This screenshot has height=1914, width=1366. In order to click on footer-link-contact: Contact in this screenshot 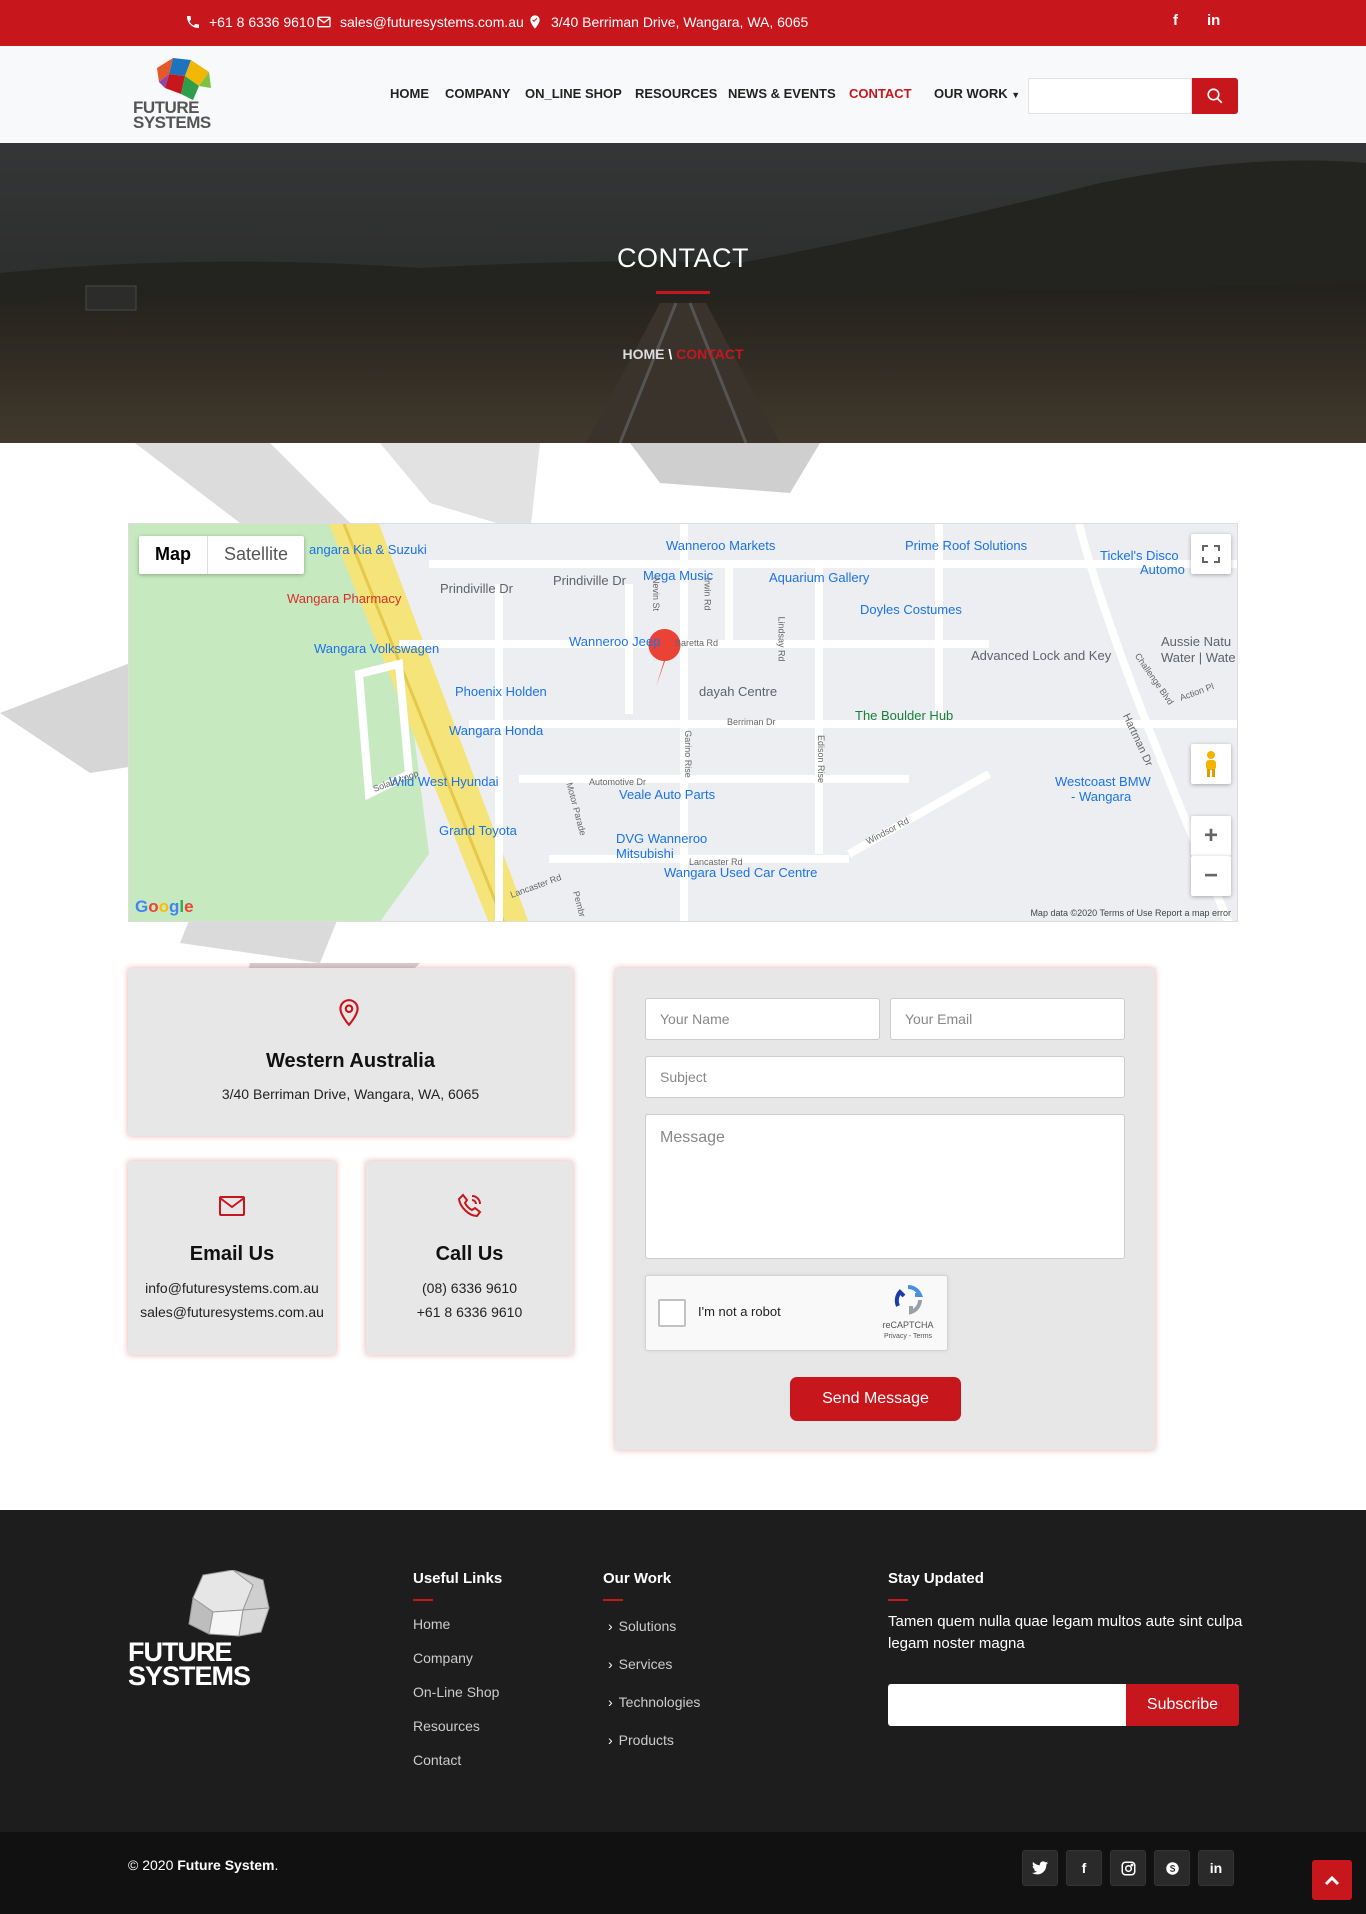, I will do `click(437, 1760)`.